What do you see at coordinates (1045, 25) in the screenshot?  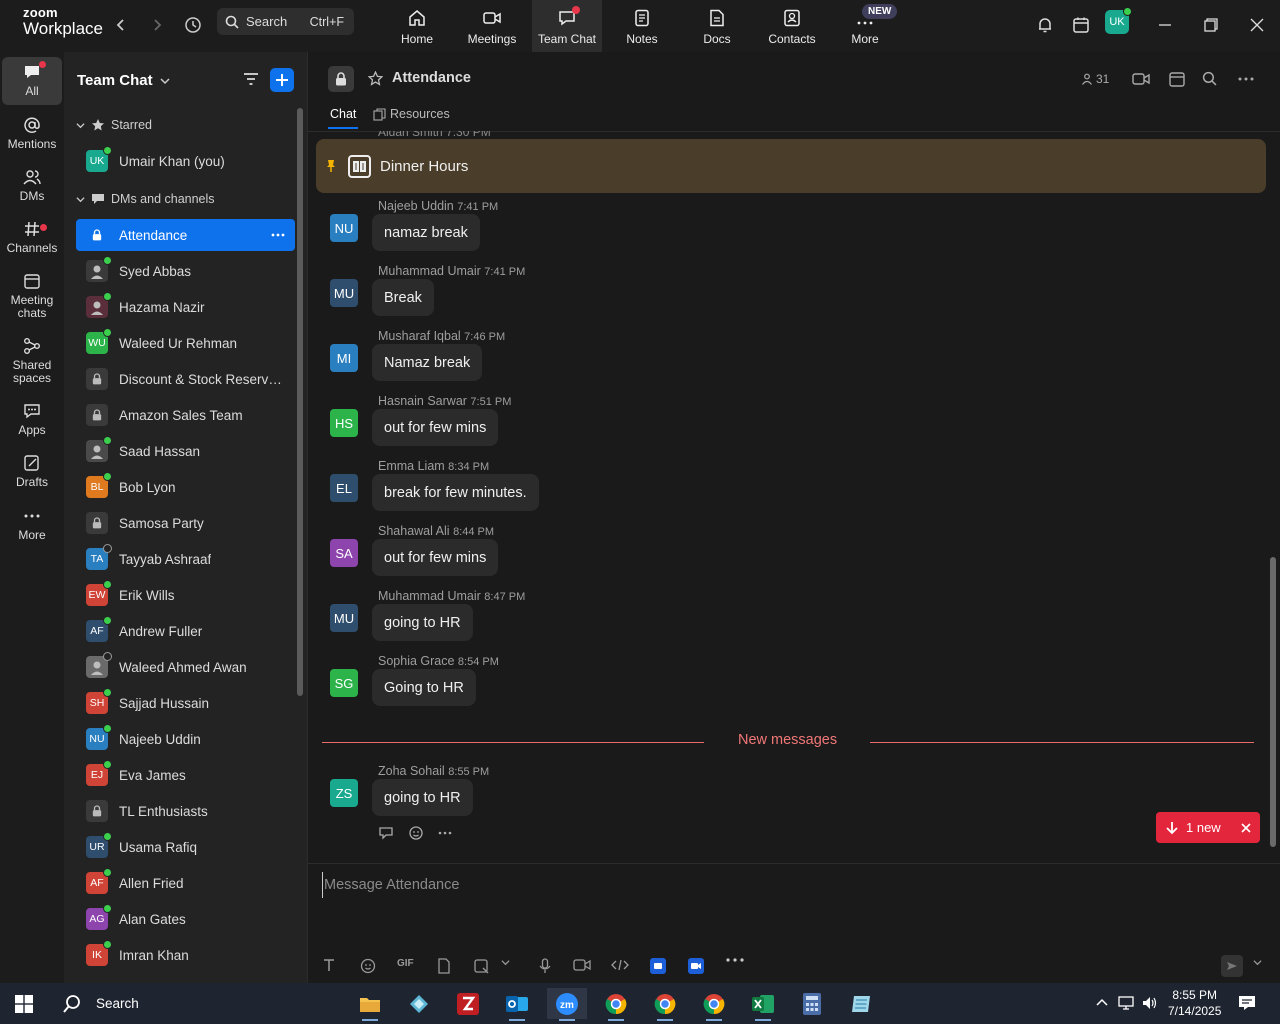 I see `bell-icon` at bounding box center [1045, 25].